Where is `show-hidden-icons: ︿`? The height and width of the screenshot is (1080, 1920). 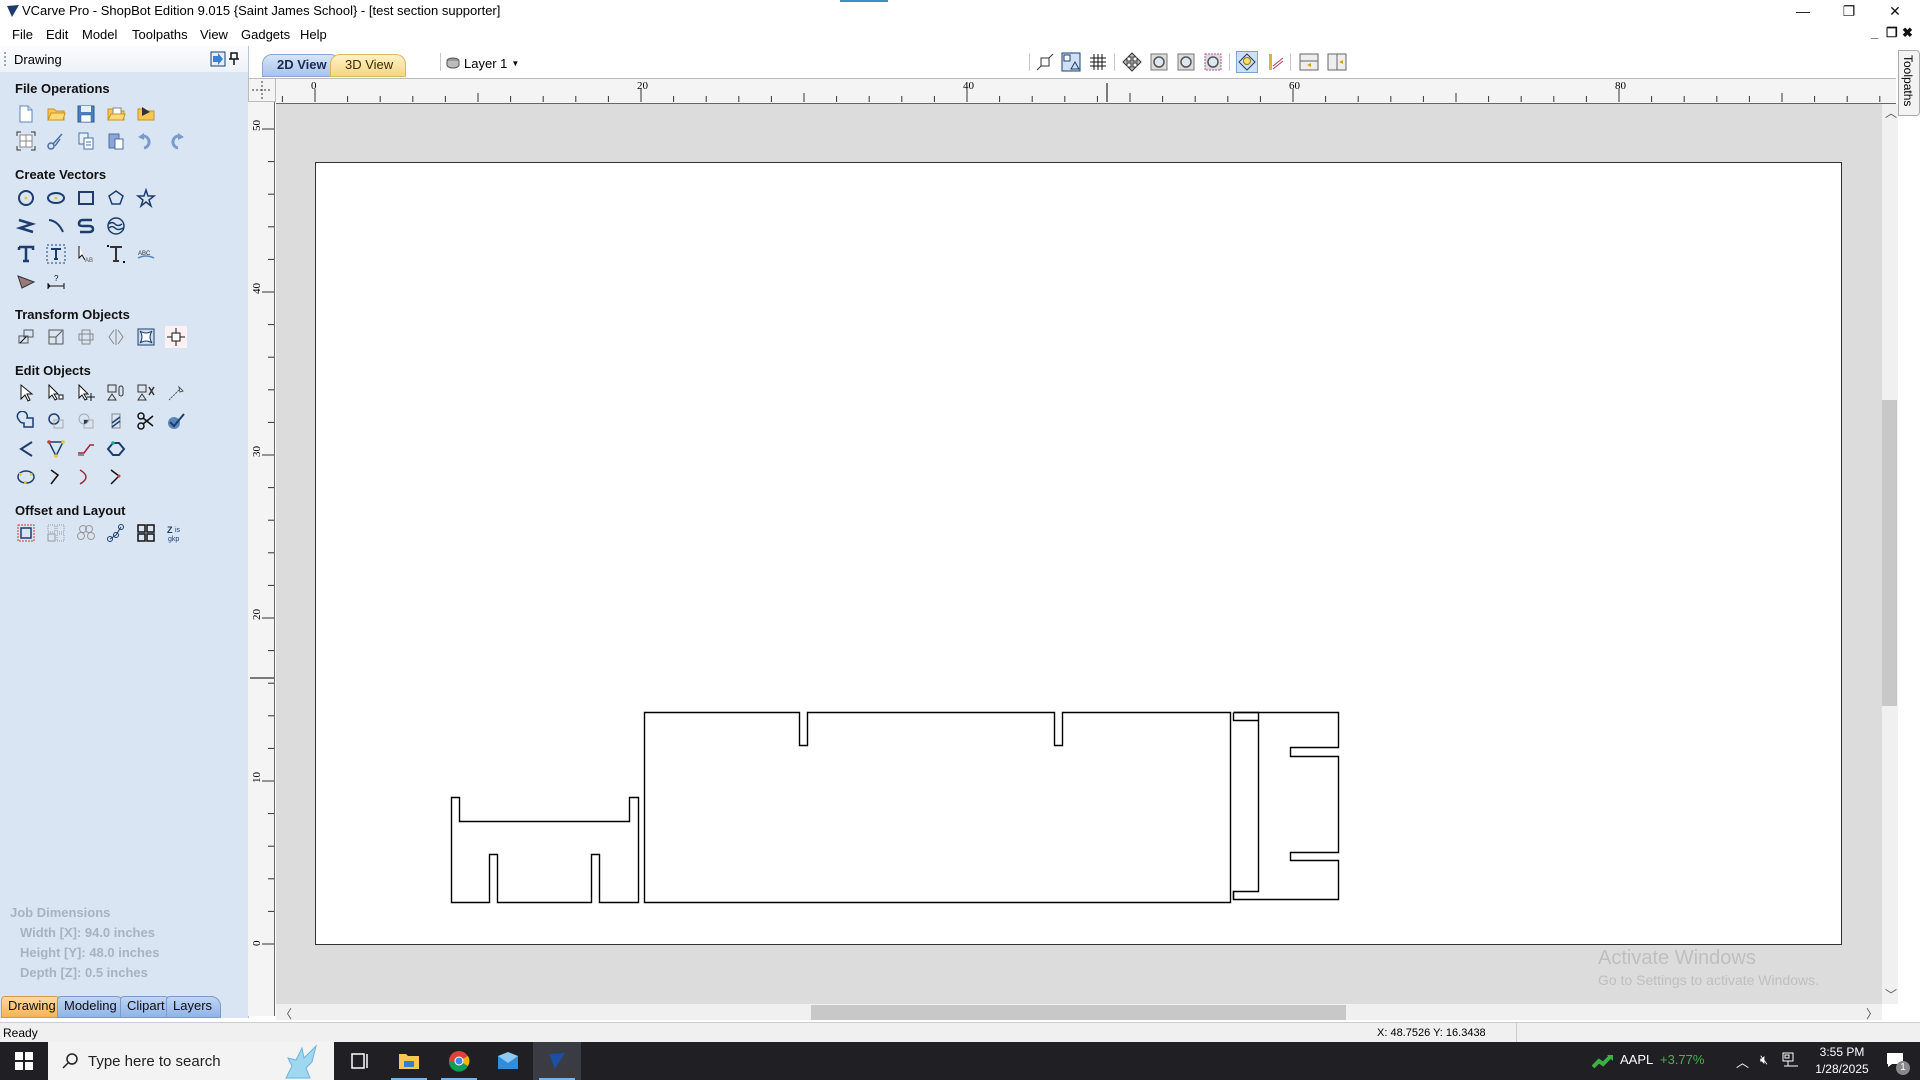 show-hidden-icons: ︿ is located at coordinates (1742, 1061).